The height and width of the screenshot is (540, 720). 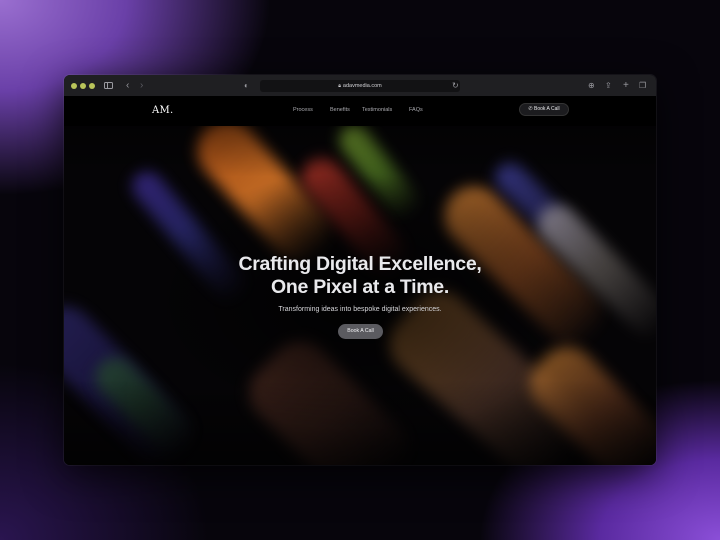 What do you see at coordinates (547, 109) in the screenshot?
I see `nav-book-call-label: Book A Call` at bounding box center [547, 109].